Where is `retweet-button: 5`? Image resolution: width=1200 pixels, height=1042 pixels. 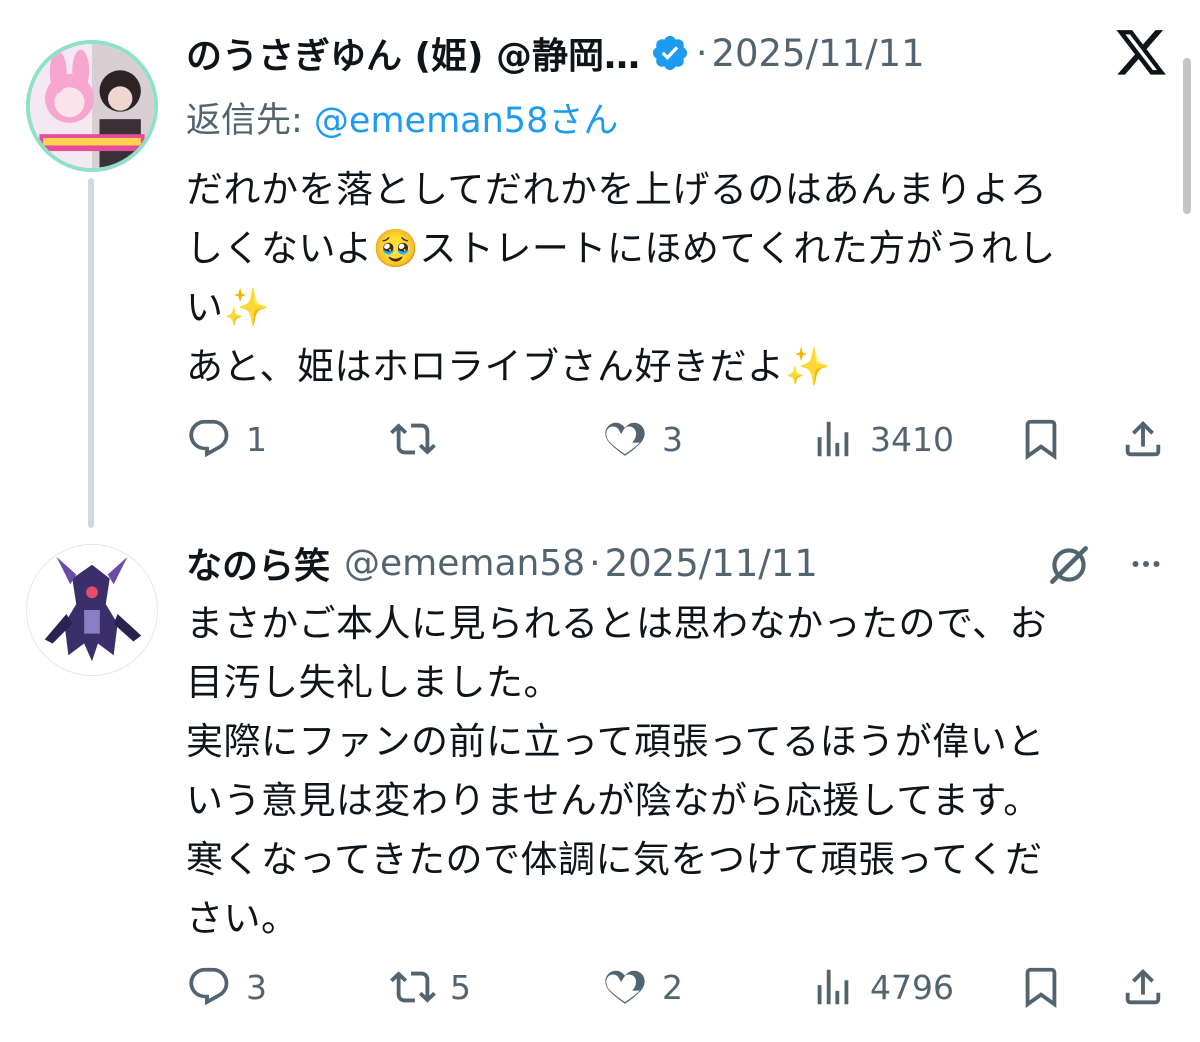 retweet-button: 5 is located at coordinates (430, 987).